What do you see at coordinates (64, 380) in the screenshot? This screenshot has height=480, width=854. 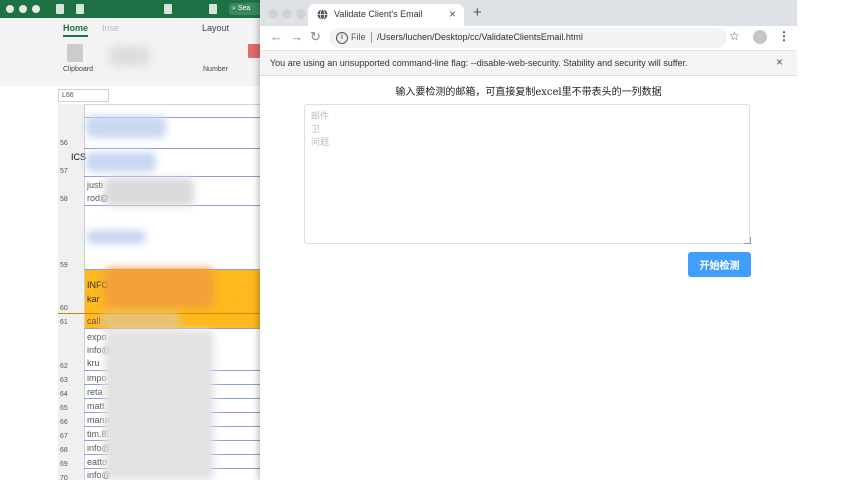 I see `row-number: 63` at bounding box center [64, 380].